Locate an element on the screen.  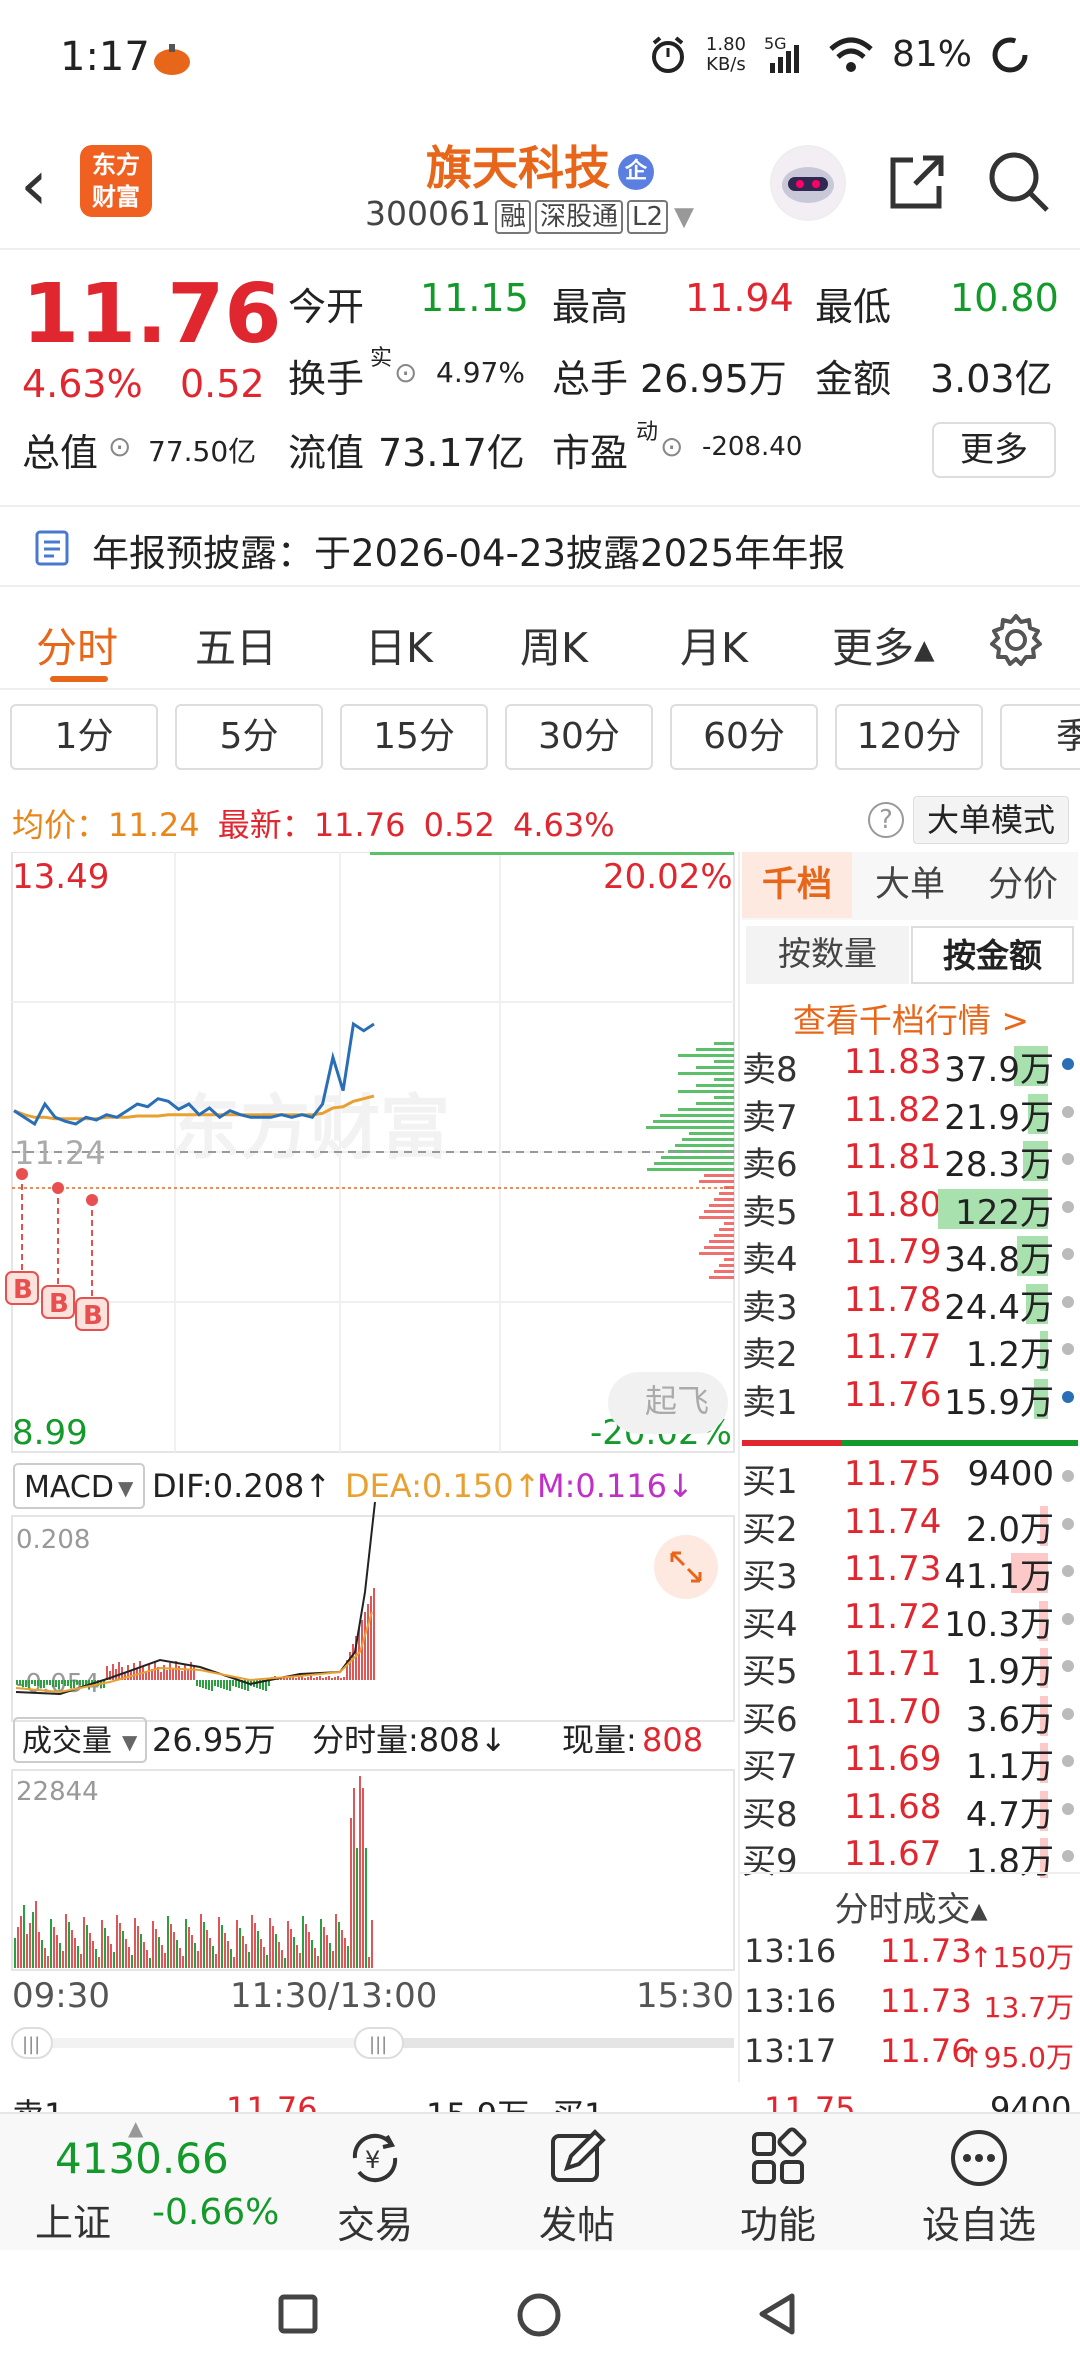
ask-row: 卖1 11.76 15.9万 is located at coordinates (910, 1399).